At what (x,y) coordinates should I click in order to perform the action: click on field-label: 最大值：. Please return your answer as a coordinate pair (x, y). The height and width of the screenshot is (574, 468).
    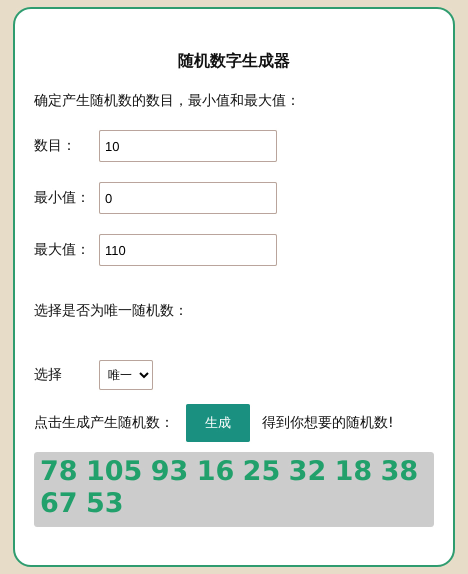
    Looking at the image, I should click on (62, 250).